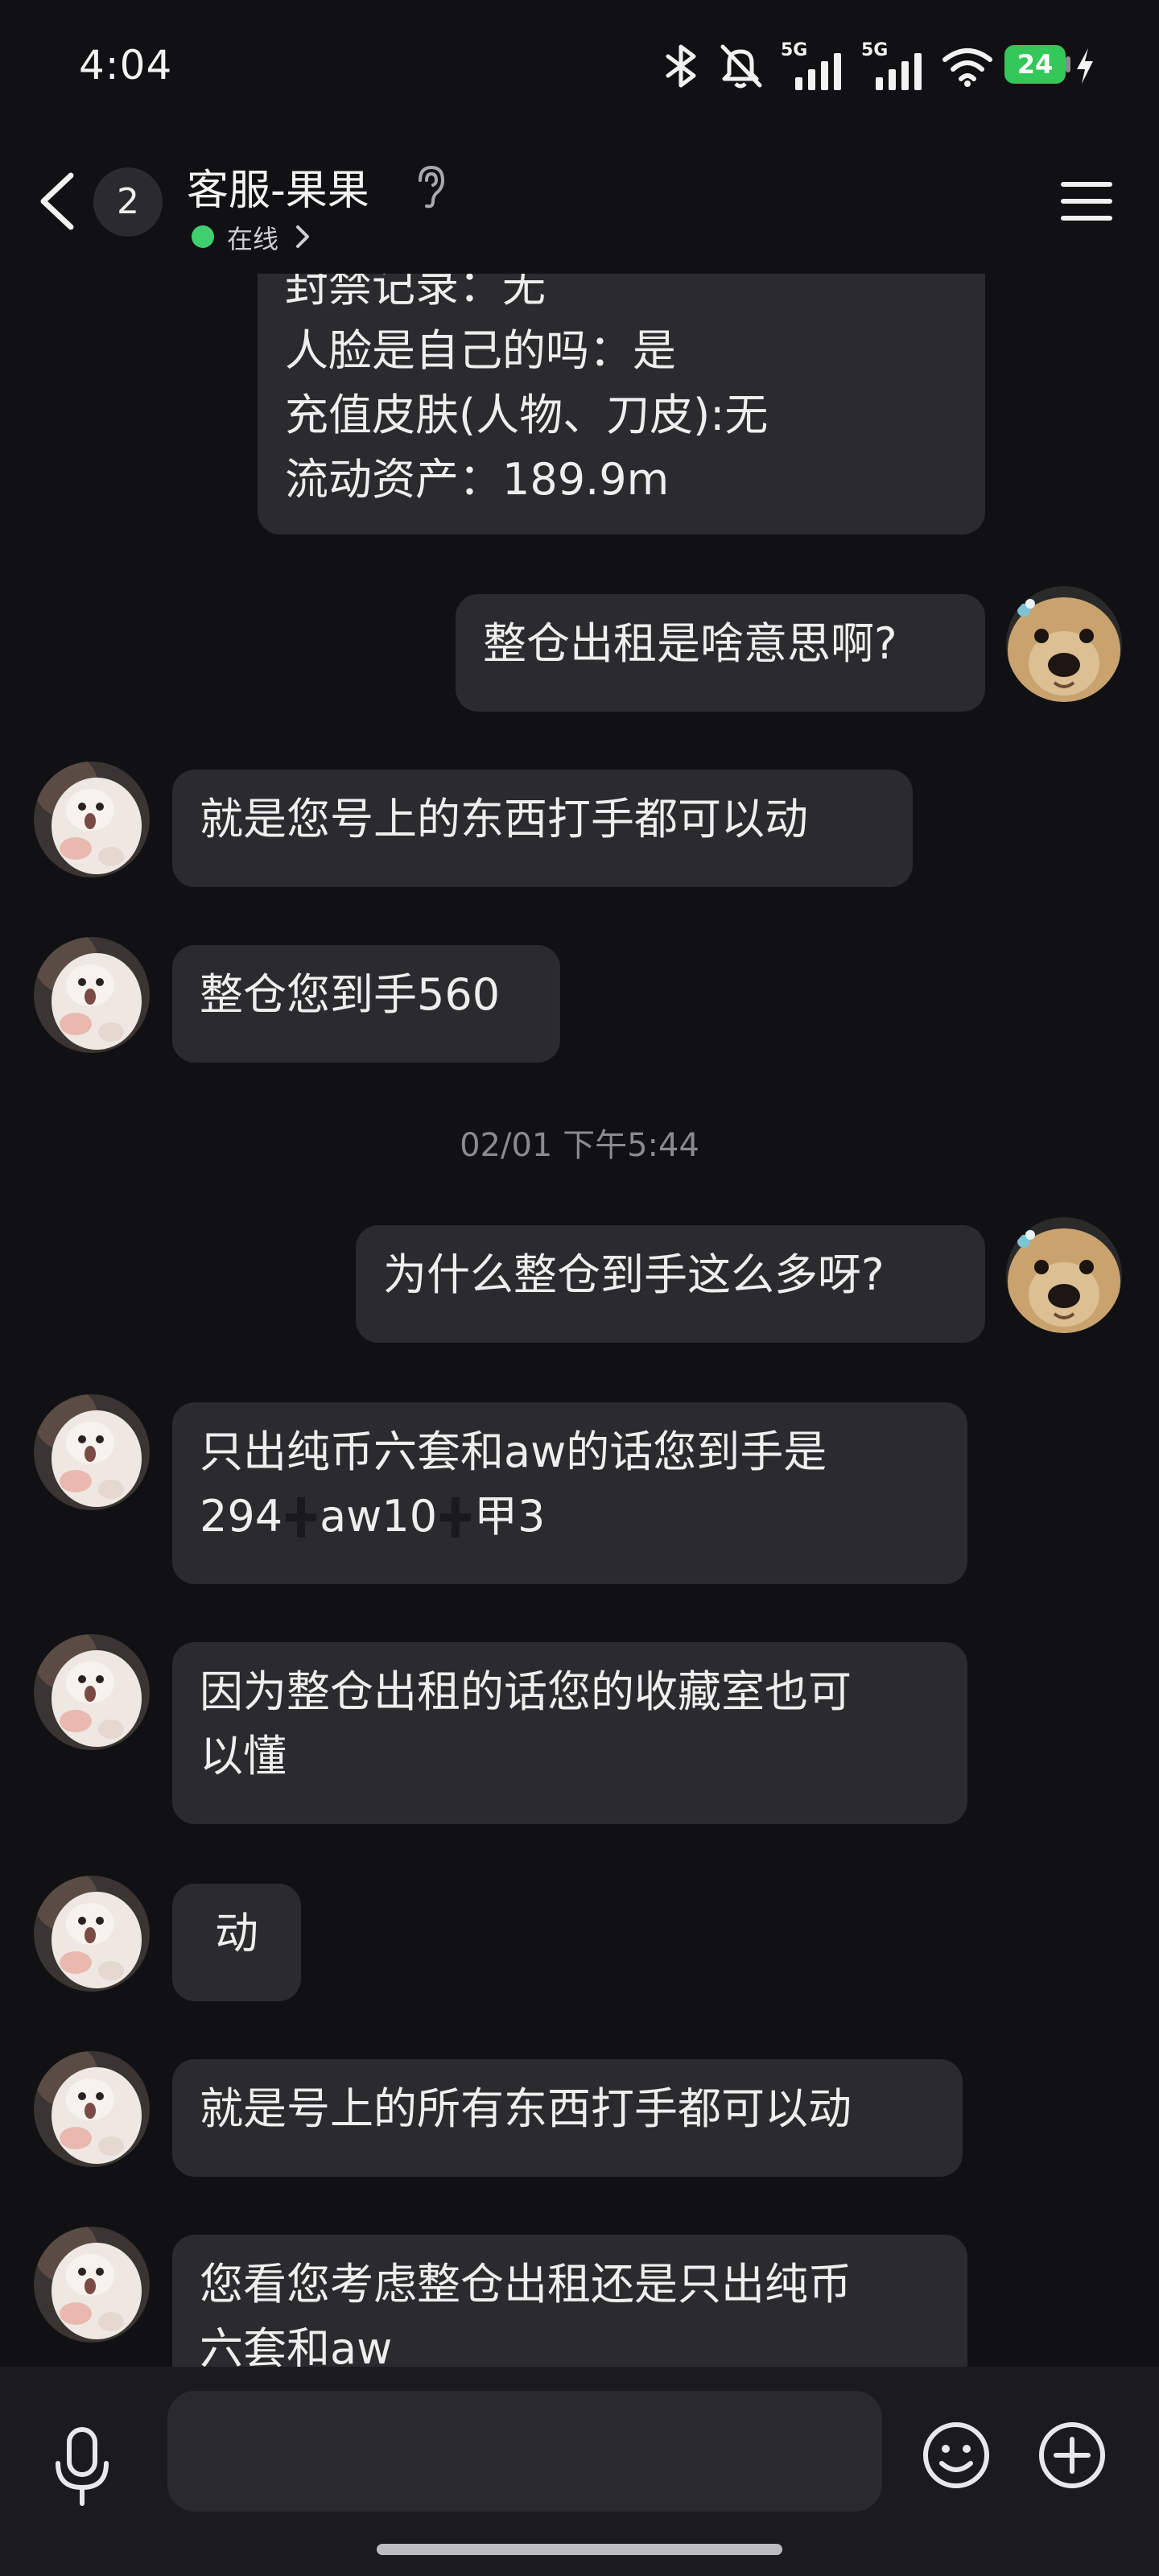 Image resolution: width=1159 pixels, height=2576 pixels. I want to click on smiley-icon, so click(956, 2455).